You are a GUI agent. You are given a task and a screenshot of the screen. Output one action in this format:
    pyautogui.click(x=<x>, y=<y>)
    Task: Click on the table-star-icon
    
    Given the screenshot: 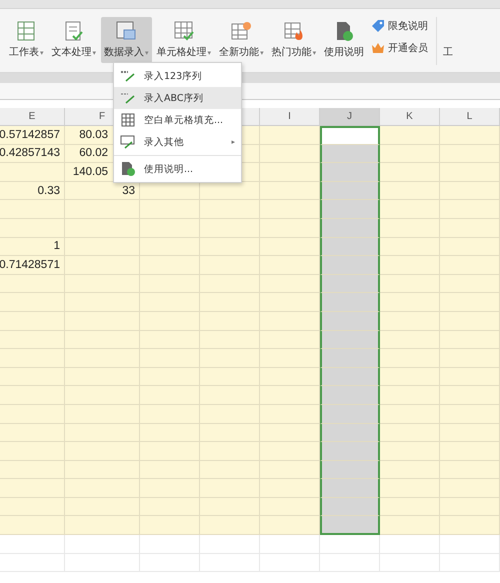 What is the action you would take?
    pyautogui.click(x=241, y=31)
    